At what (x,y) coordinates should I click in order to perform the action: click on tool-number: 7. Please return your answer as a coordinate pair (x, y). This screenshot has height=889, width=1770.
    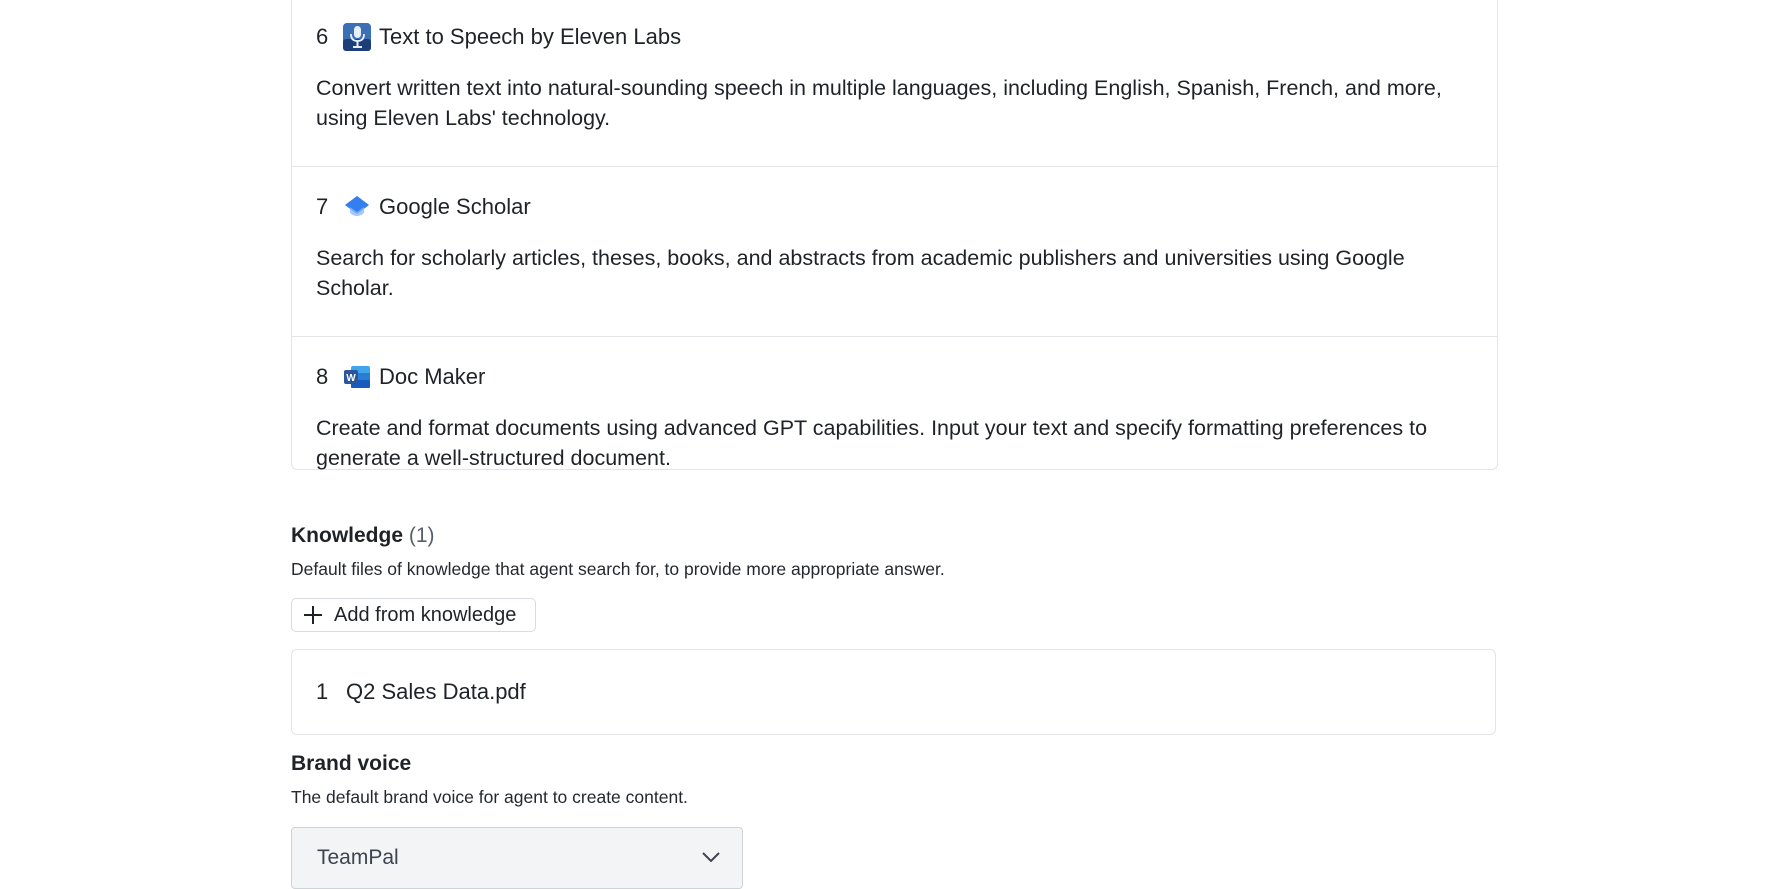
    Looking at the image, I should click on (322, 206).